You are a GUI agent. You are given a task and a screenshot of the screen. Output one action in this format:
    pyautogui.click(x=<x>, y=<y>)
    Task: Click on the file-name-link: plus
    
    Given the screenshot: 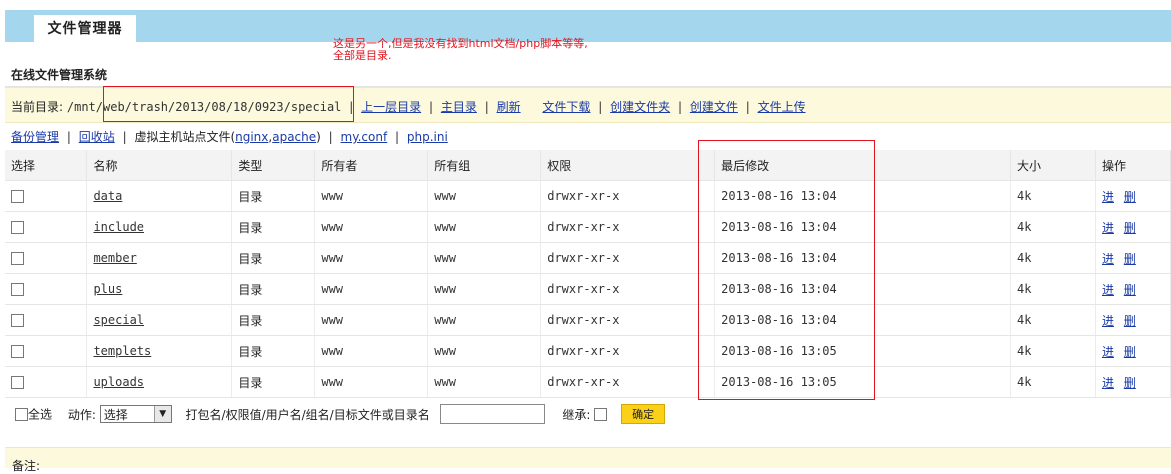 What is the action you would take?
    pyautogui.click(x=107, y=289)
    